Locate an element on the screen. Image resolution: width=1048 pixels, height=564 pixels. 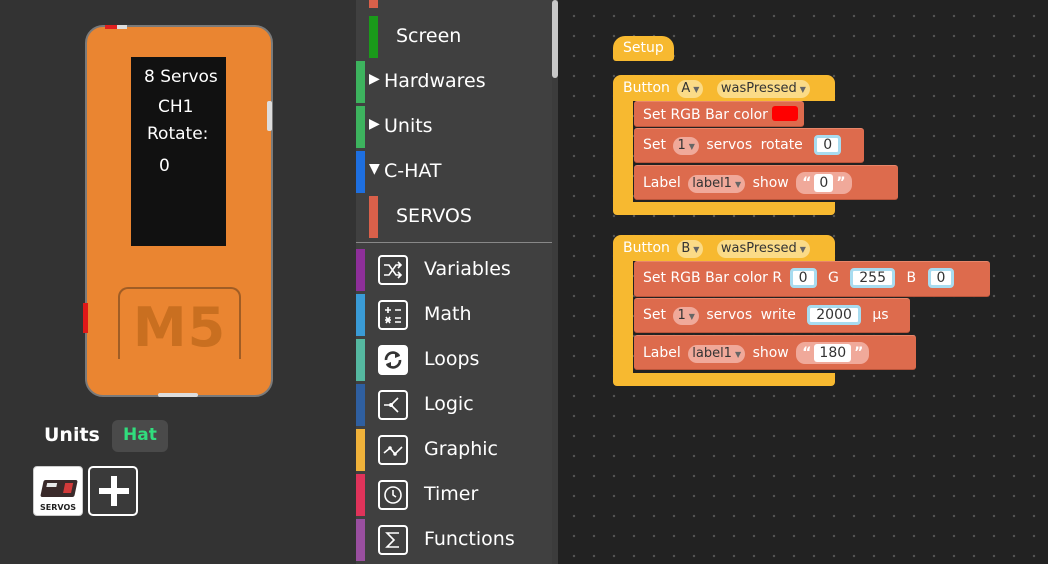
unit-label: μs is located at coordinates (880, 315).